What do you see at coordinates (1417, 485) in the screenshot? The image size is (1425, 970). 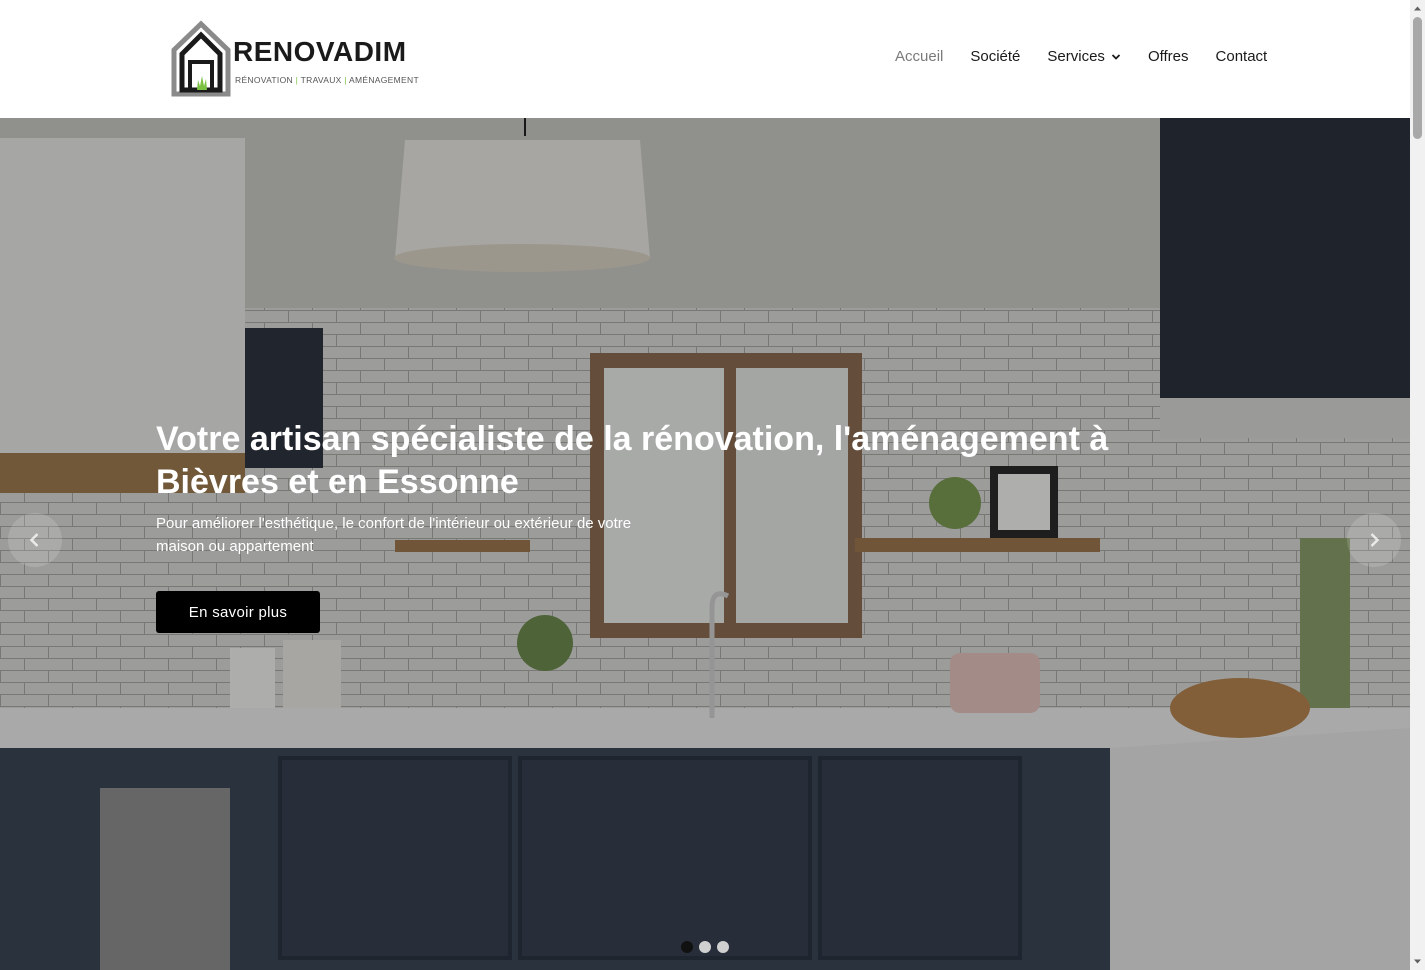 I see `page-scrollbar` at bounding box center [1417, 485].